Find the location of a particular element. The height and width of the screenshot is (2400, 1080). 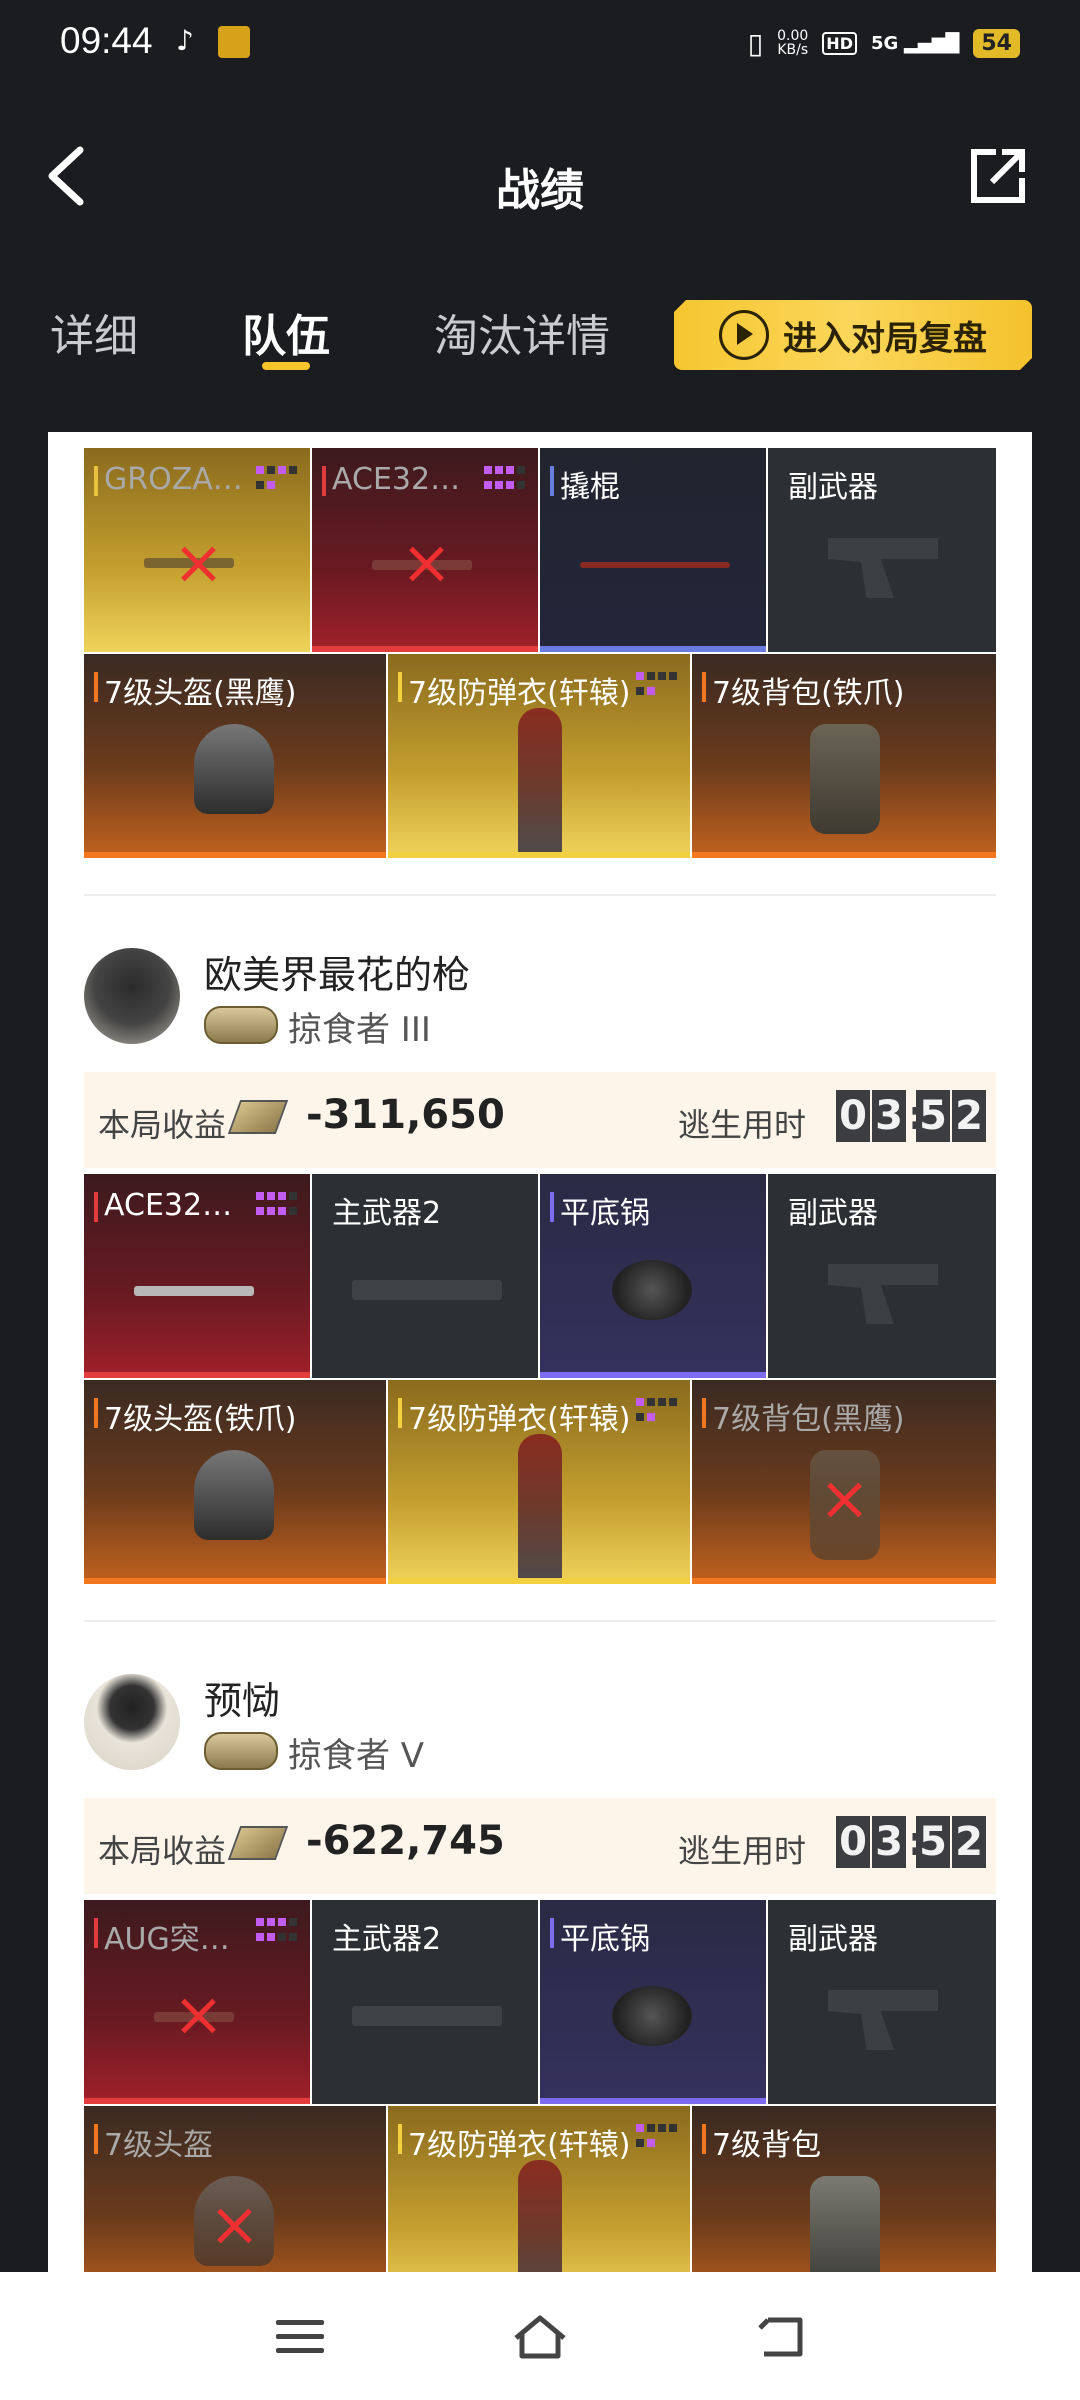

earnings-row: 本局收益 -622,745 逃生用时 03:52 is located at coordinates (540, 1846).